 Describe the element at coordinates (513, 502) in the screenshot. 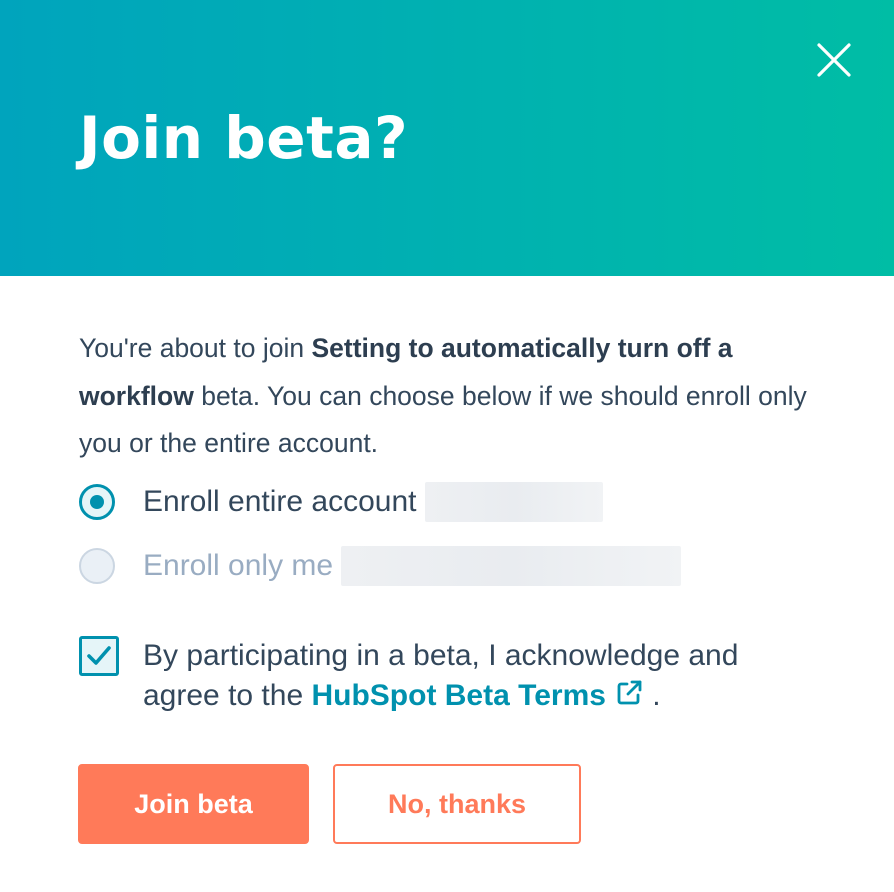

I see `account-name-redacted` at that location.